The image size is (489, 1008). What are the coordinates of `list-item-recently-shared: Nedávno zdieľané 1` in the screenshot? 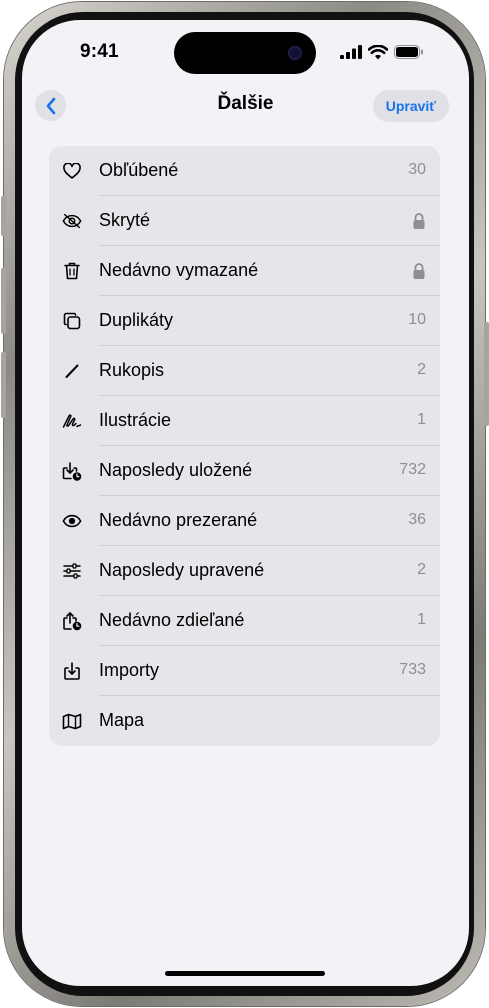 It's located at (244, 621).